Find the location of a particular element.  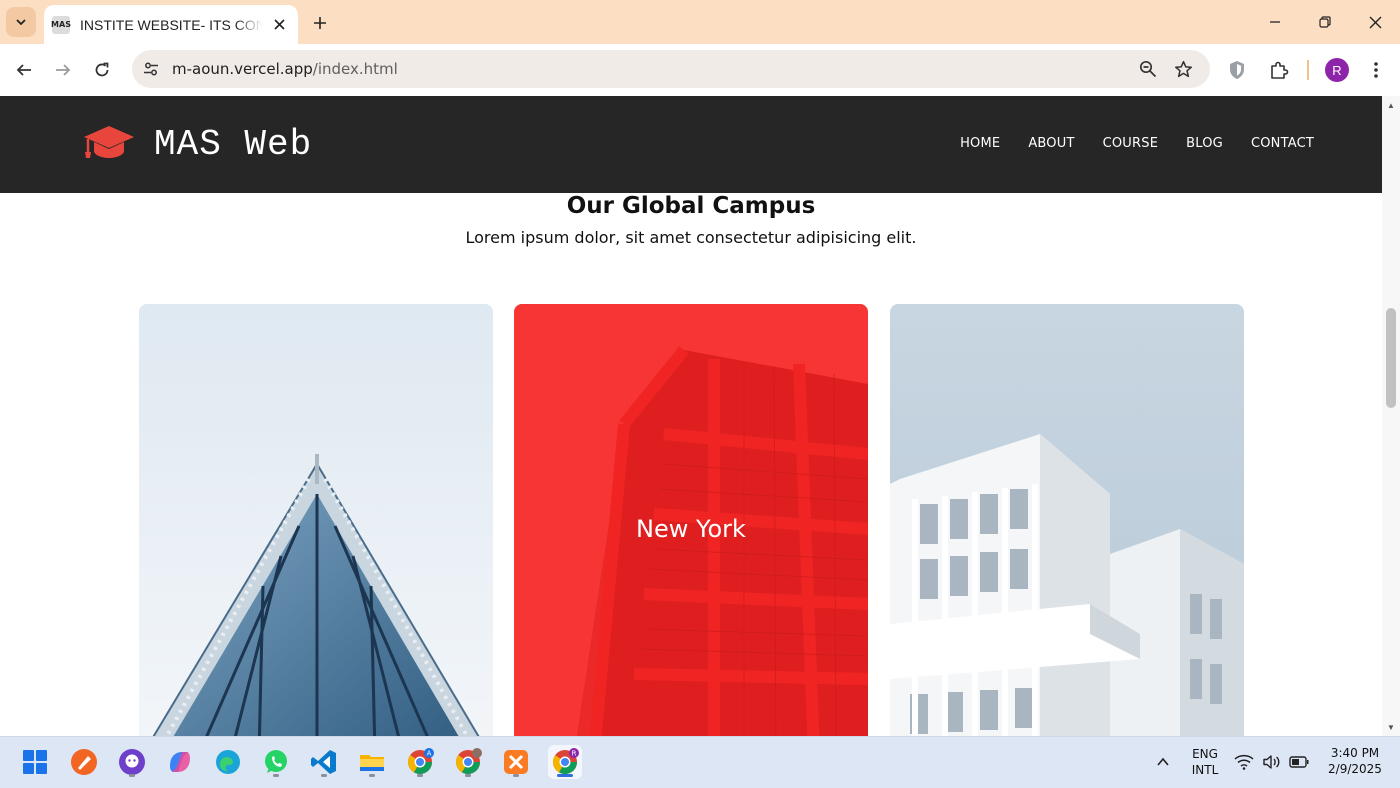

taskbar-app-whatsapp is located at coordinates (276, 762).